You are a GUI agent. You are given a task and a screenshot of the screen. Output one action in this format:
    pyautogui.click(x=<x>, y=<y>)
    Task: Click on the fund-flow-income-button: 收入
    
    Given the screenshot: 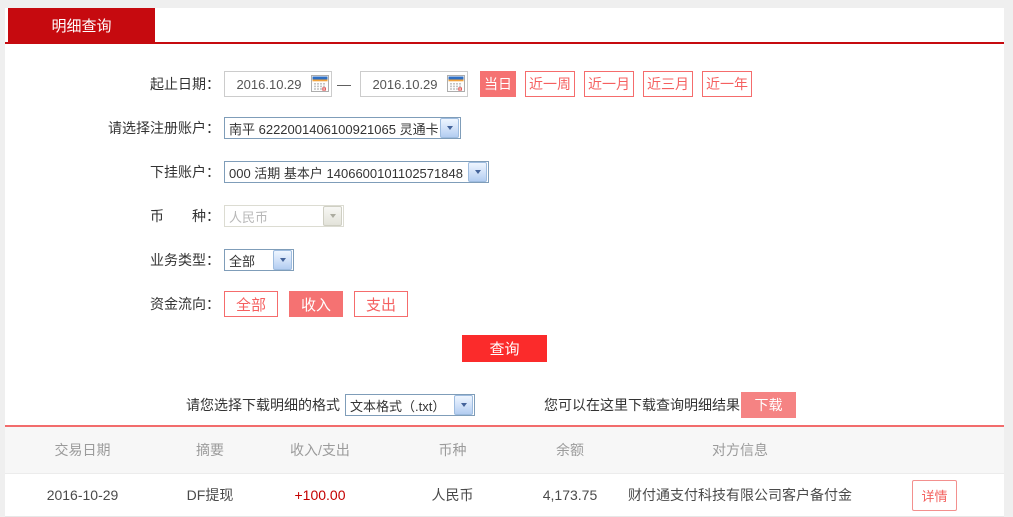 What is the action you would take?
    pyautogui.click(x=316, y=304)
    